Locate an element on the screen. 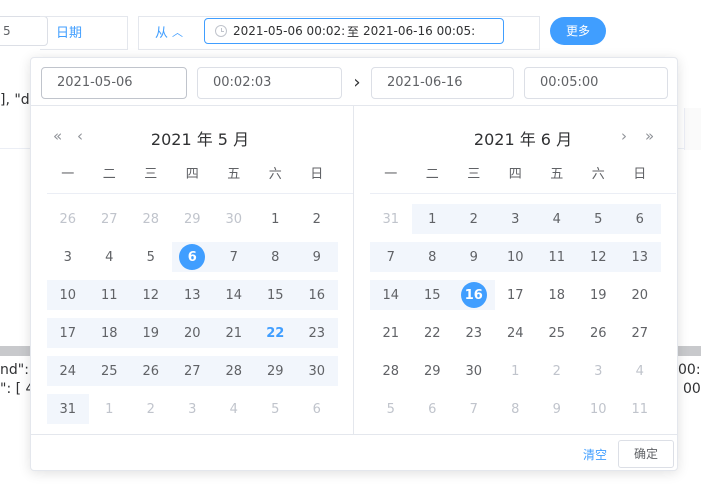 The width and height of the screenshot is (701, 491). range-start-value: 2021-05-06 00:02:03 is located at coordinates (289, 31).